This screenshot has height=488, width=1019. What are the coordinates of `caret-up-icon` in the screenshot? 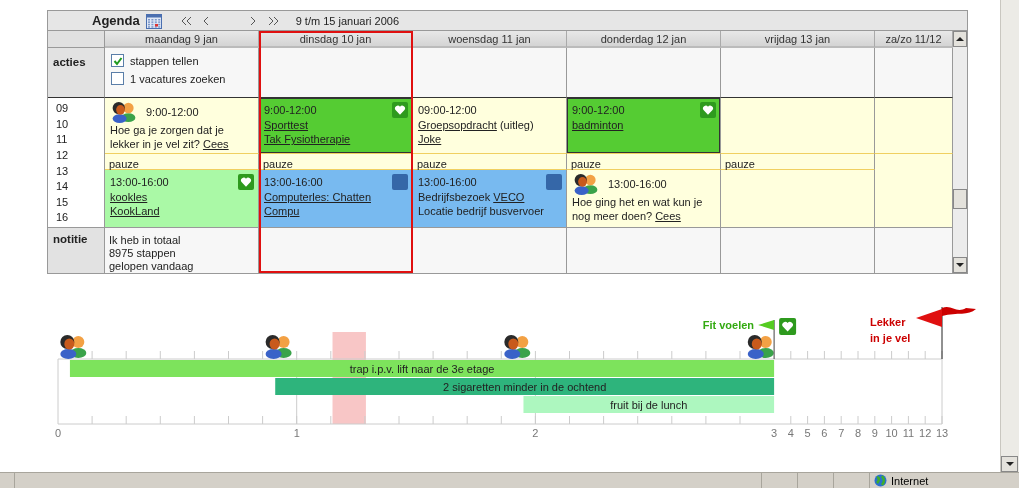 It's located at (960, 39).